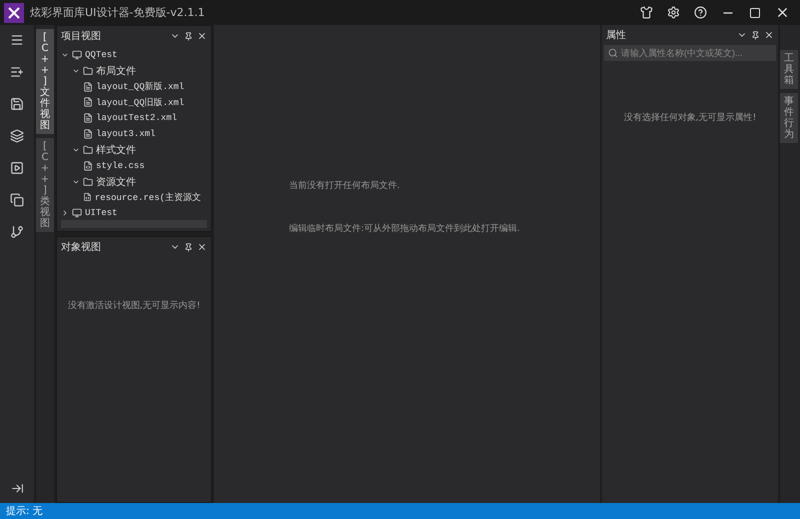  I want to click on panel-title: 对象视图, so click(81, 247).